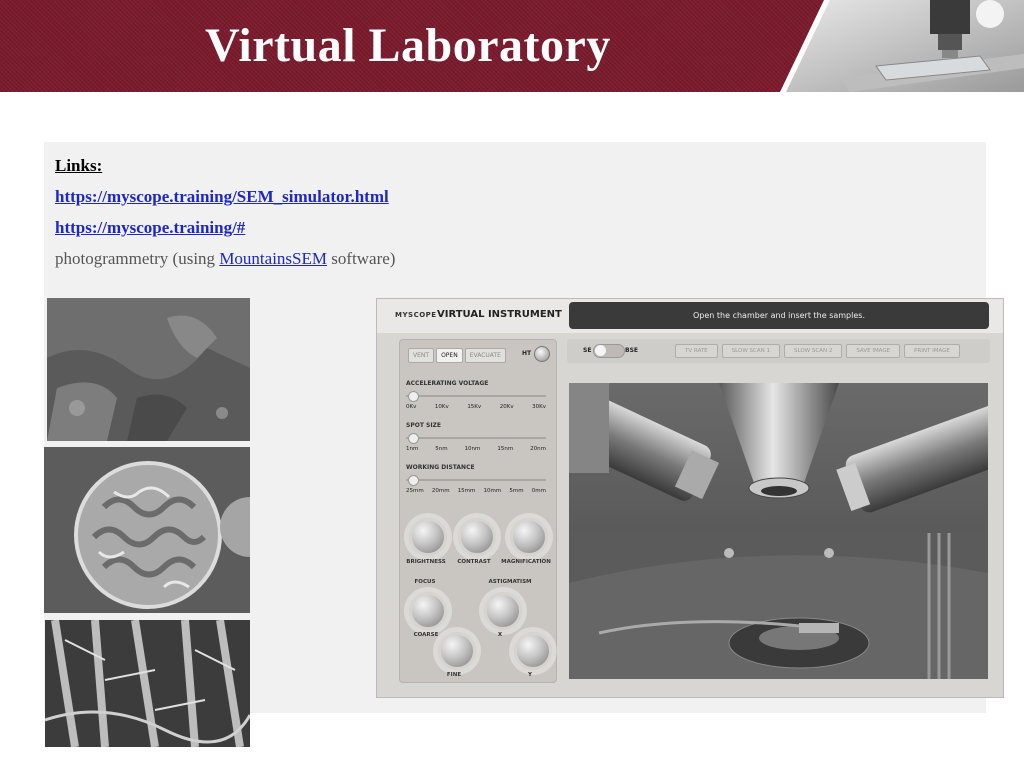 The image size is (1024, 768). I want to click on focus-label: FOCUS, so click(425, 582).